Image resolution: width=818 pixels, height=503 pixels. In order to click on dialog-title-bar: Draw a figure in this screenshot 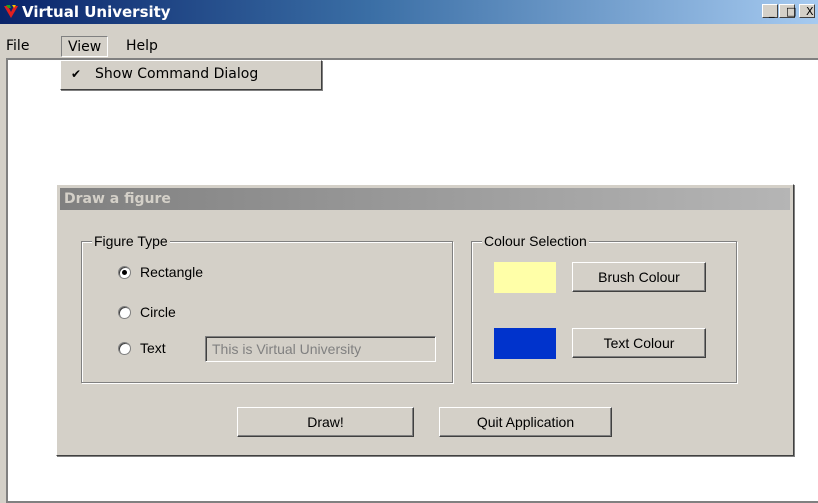, I will do `click(425, 199)`.